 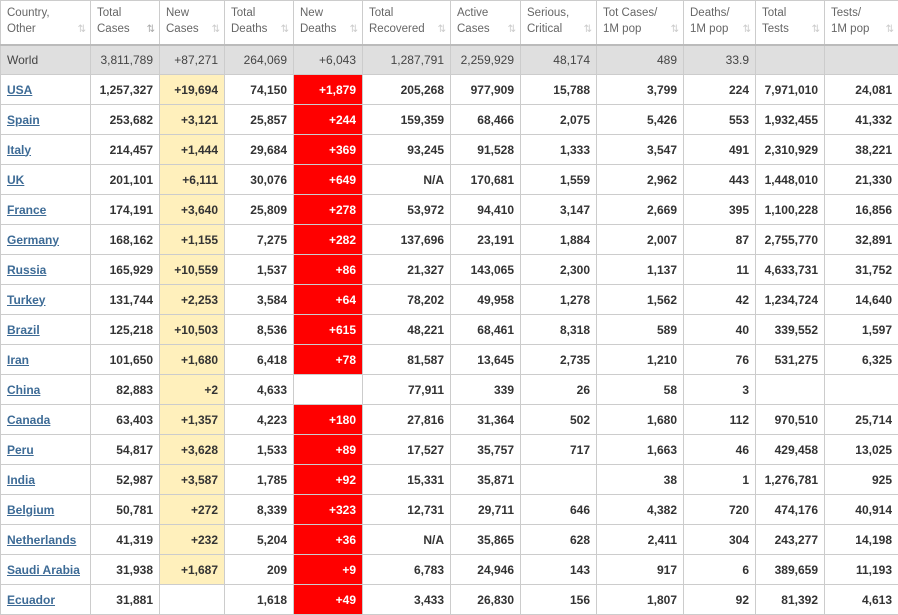 I want to click on country-link: India, so click(x=21, y=480).